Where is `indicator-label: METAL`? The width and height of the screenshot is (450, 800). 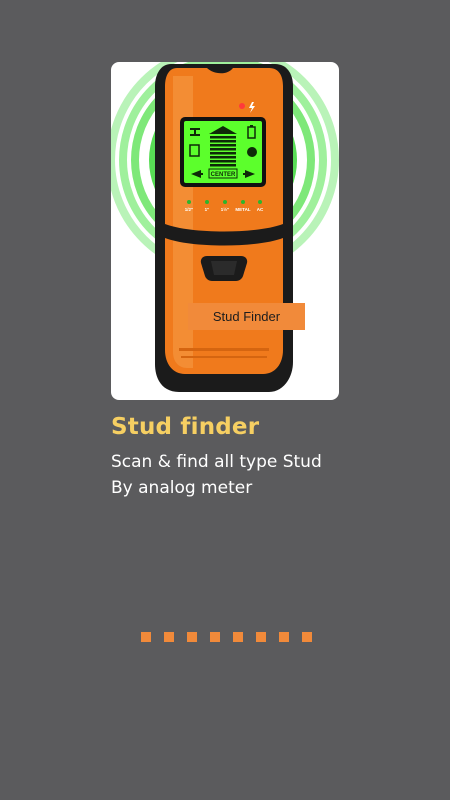
indicator-label: METAL is located at coordinates (242, 209).